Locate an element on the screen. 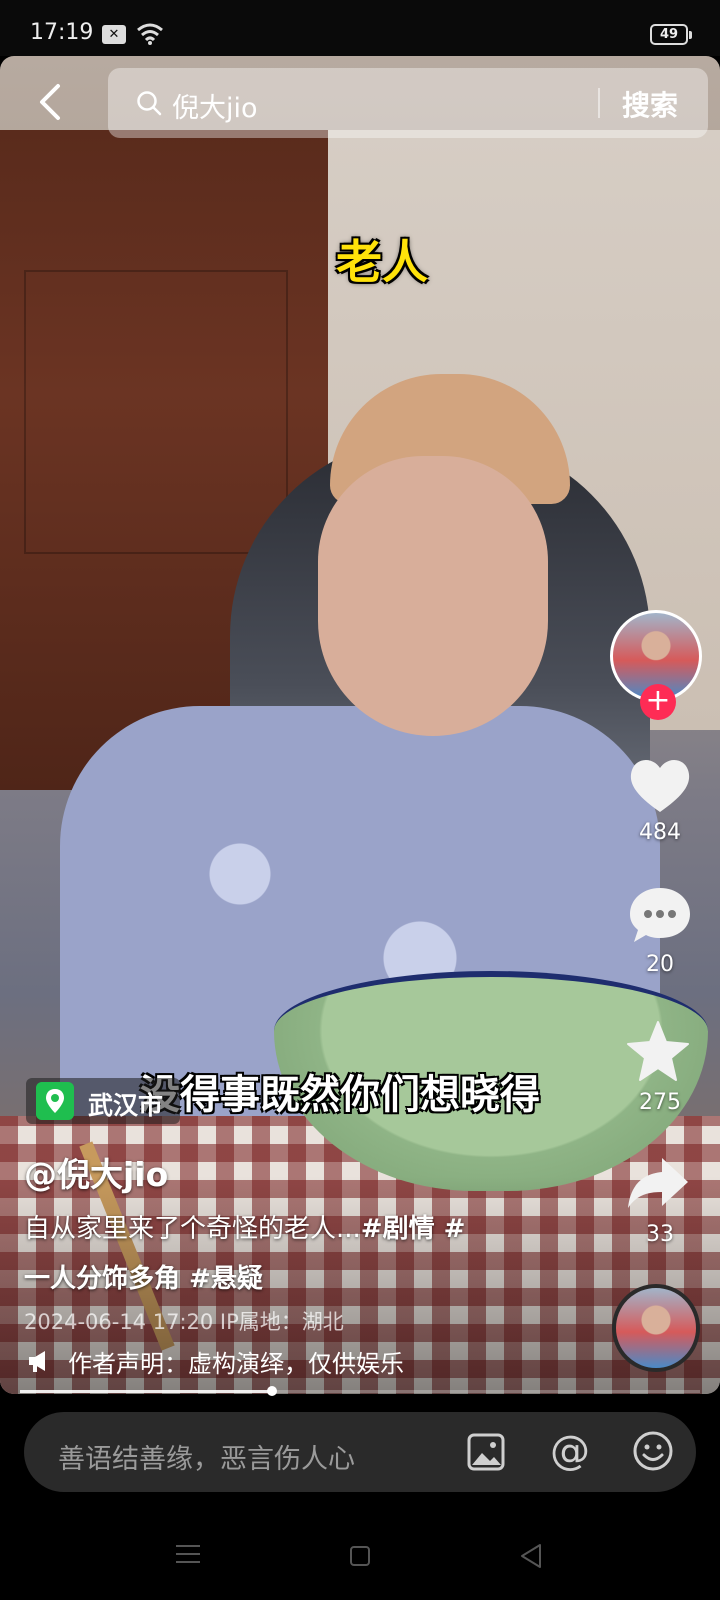  author-disclaimer: 作者声明：虚构演绎，仅供娱乐 is located at coordinates (236, 1364).